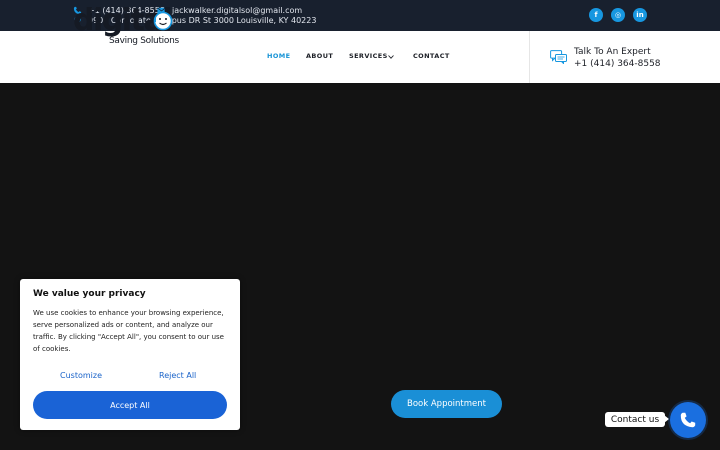  I want to click on phone-icon, so click(688, 420).